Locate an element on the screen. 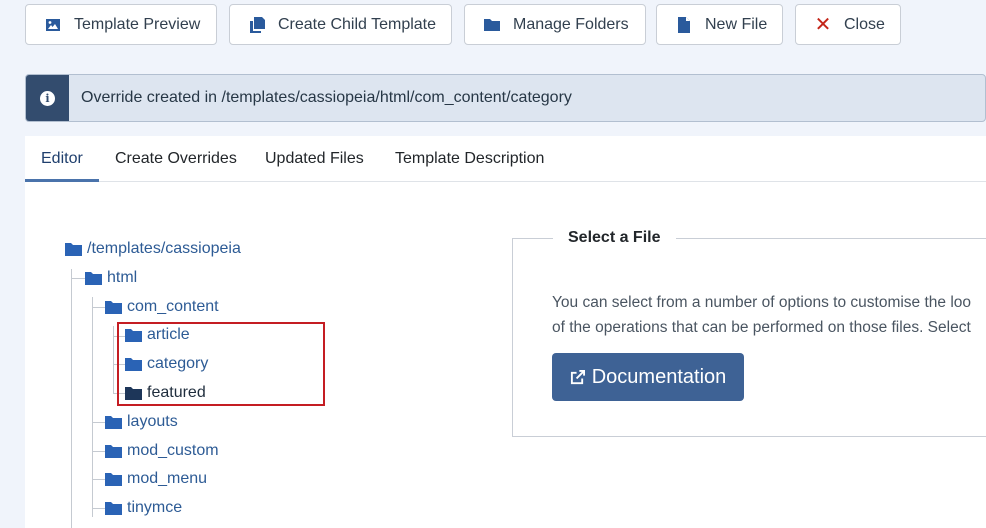 The height and width of the screenshot is (528, 986). new-file-label: New File is located at coordinates (736, 24).